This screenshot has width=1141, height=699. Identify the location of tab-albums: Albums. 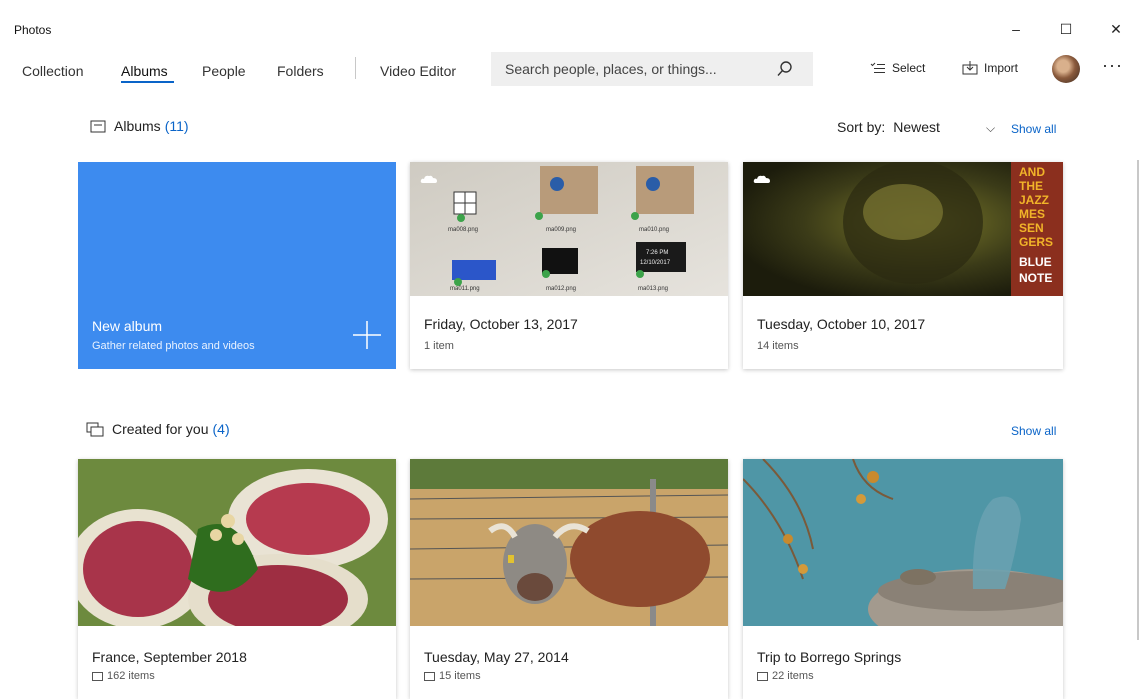
(144, 71).